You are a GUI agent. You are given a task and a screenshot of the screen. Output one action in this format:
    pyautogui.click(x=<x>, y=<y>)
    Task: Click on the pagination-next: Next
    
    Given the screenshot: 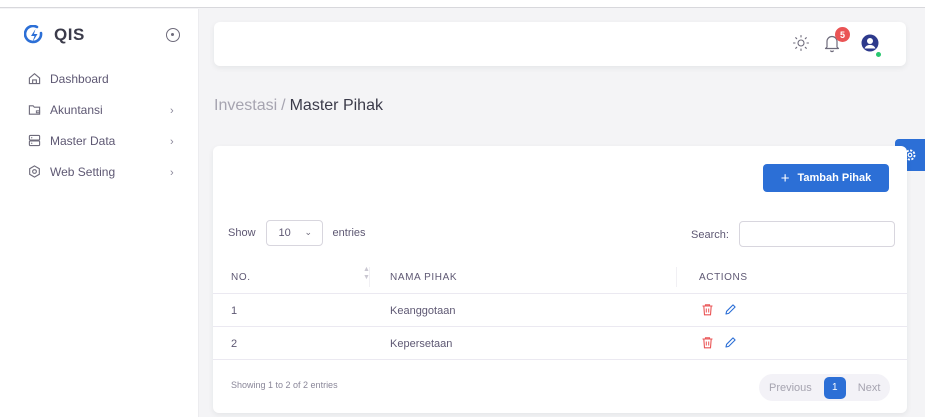 What is the action you would take?
    pyautogui.click(x=869, y=388)
    